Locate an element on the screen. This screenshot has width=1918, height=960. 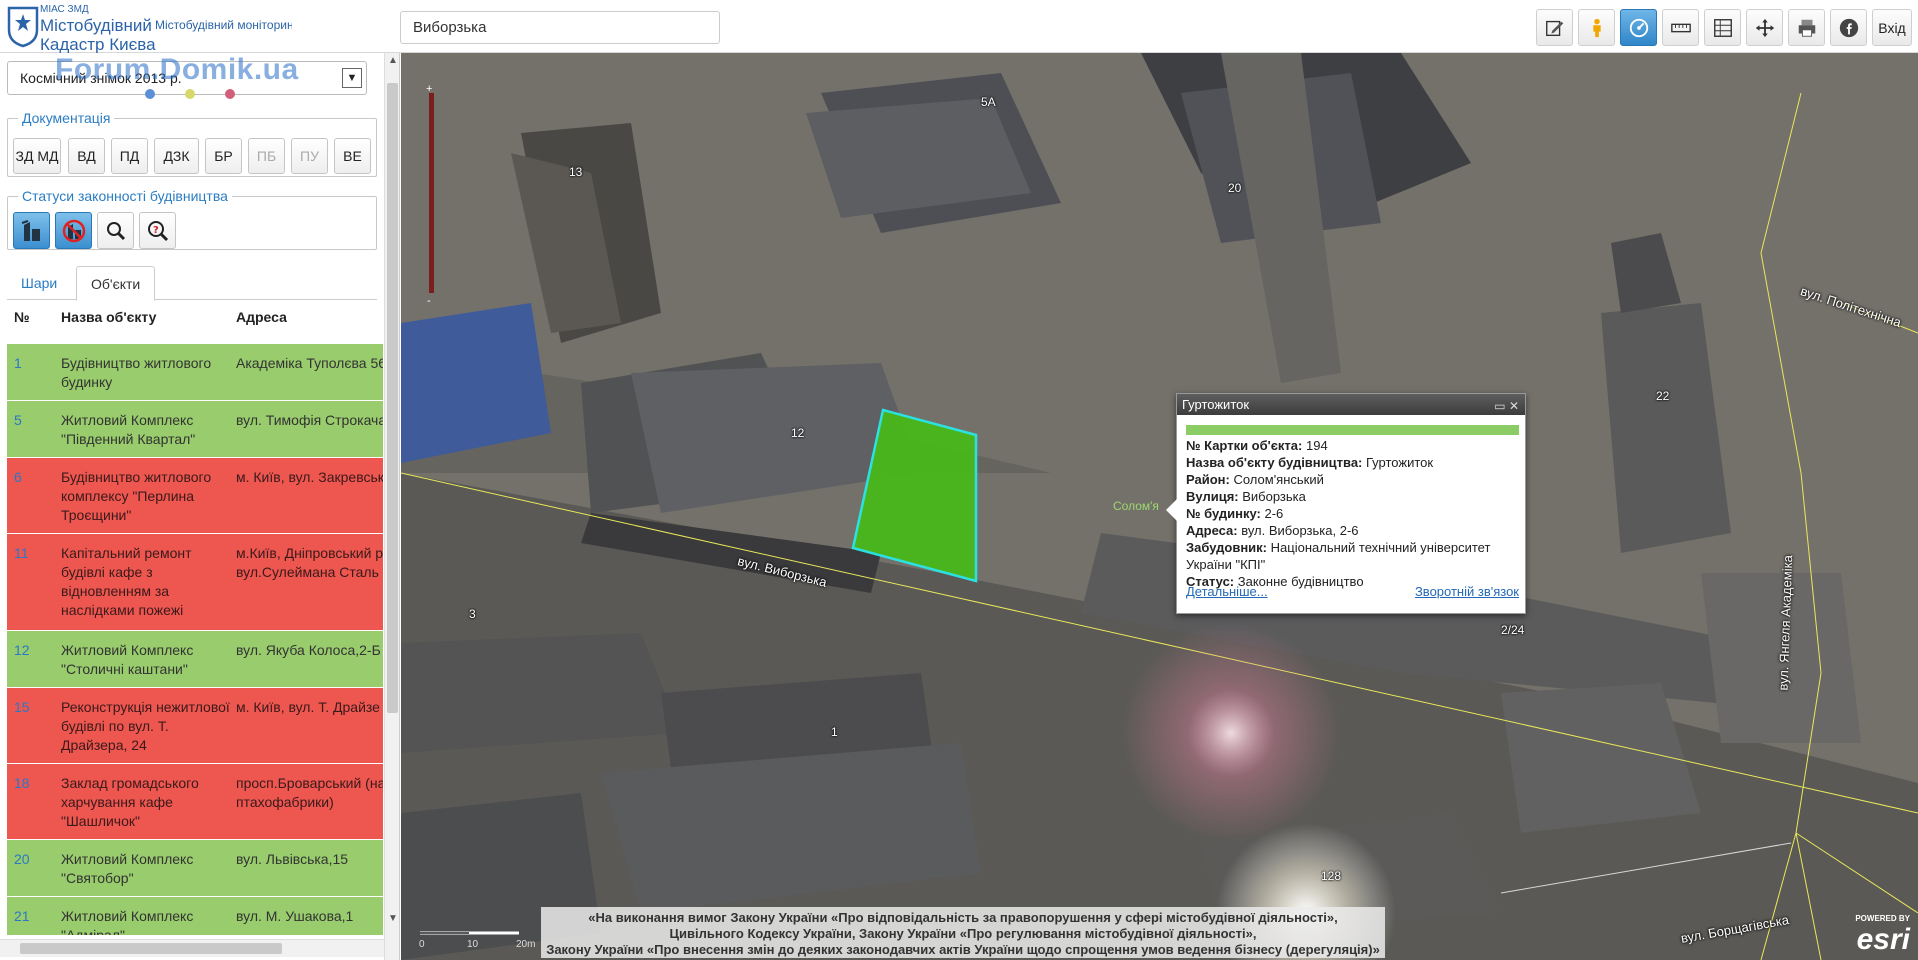
map-number-label: 2/24 is located at coordinates (1513, 630).